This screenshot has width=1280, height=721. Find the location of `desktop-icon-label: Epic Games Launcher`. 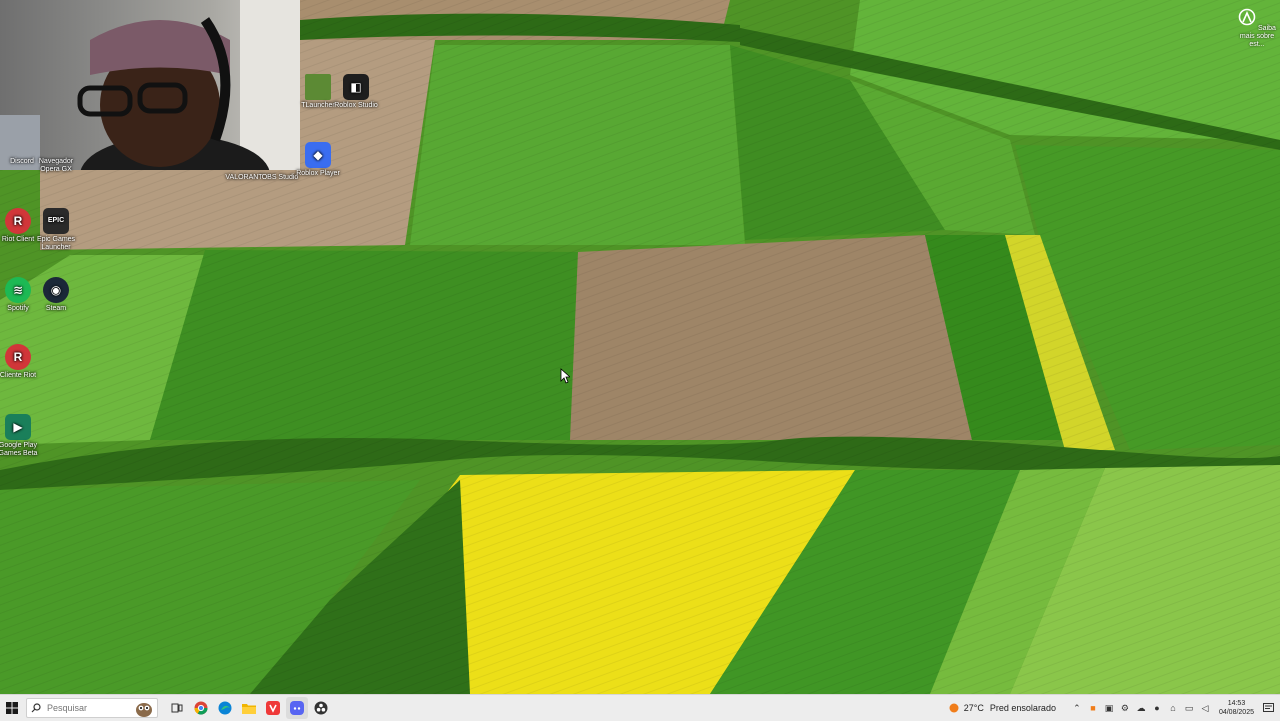

desktop-icon-label: Epic Games Launcher is located at coordinates (56, 243).